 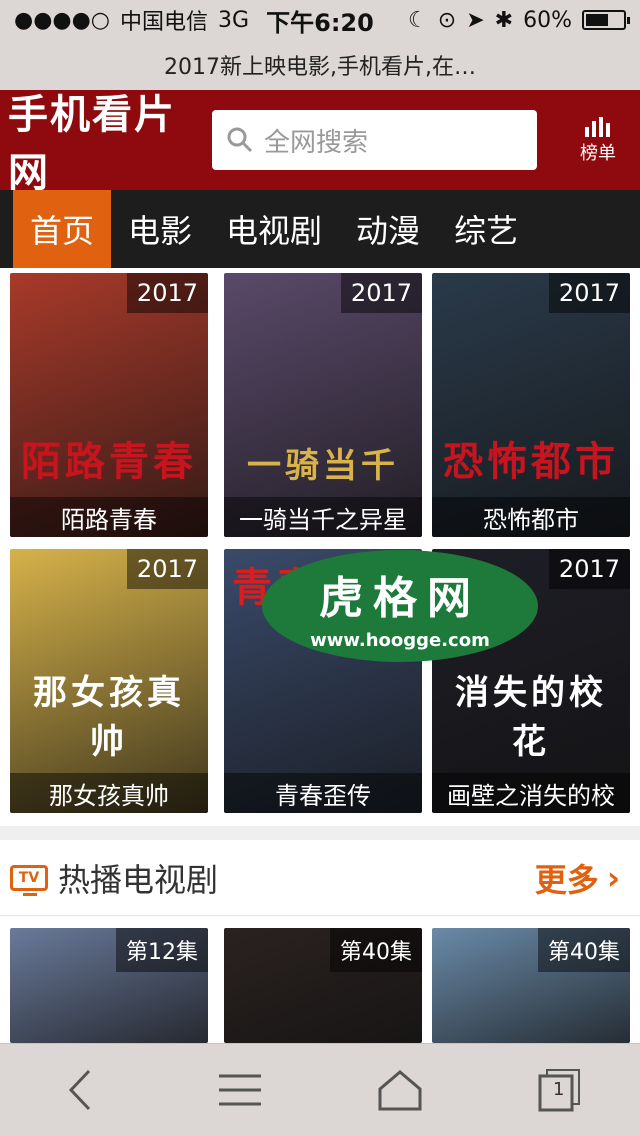 I want to click on tab-tv-series: 电视剧, so click(x=274, y=229).